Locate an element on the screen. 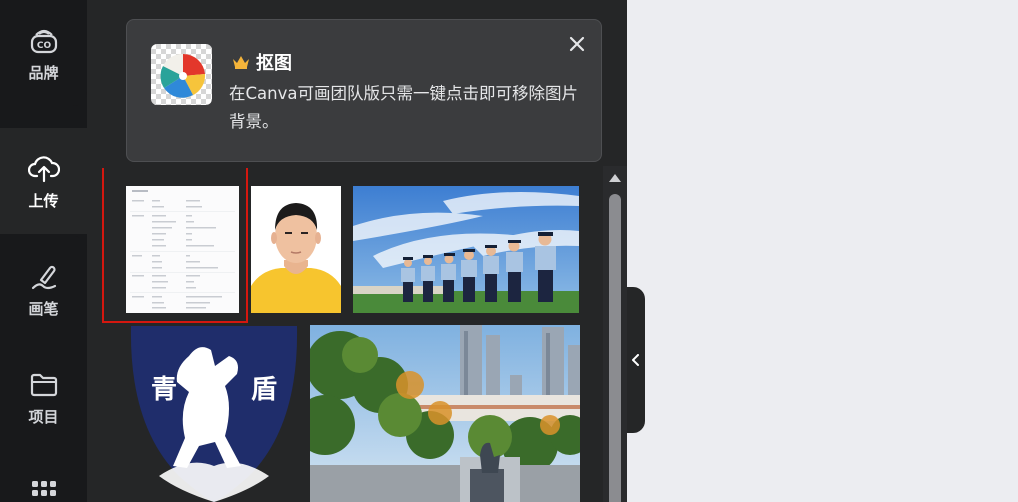 This screenshot has height=502, width=1018. pen-draw-icon is located at coordinates (44, 277).